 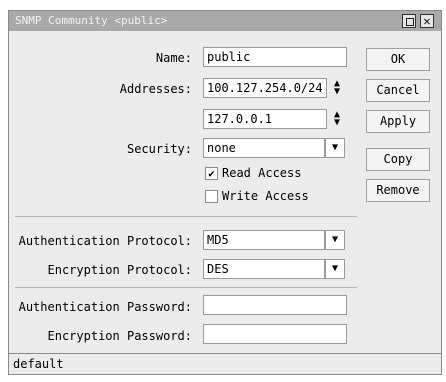 What do you see at coordinates (120, 336) in the screenshot?
I see `enc-password-label: Encryption Password:` at bounding box center [120, 336].